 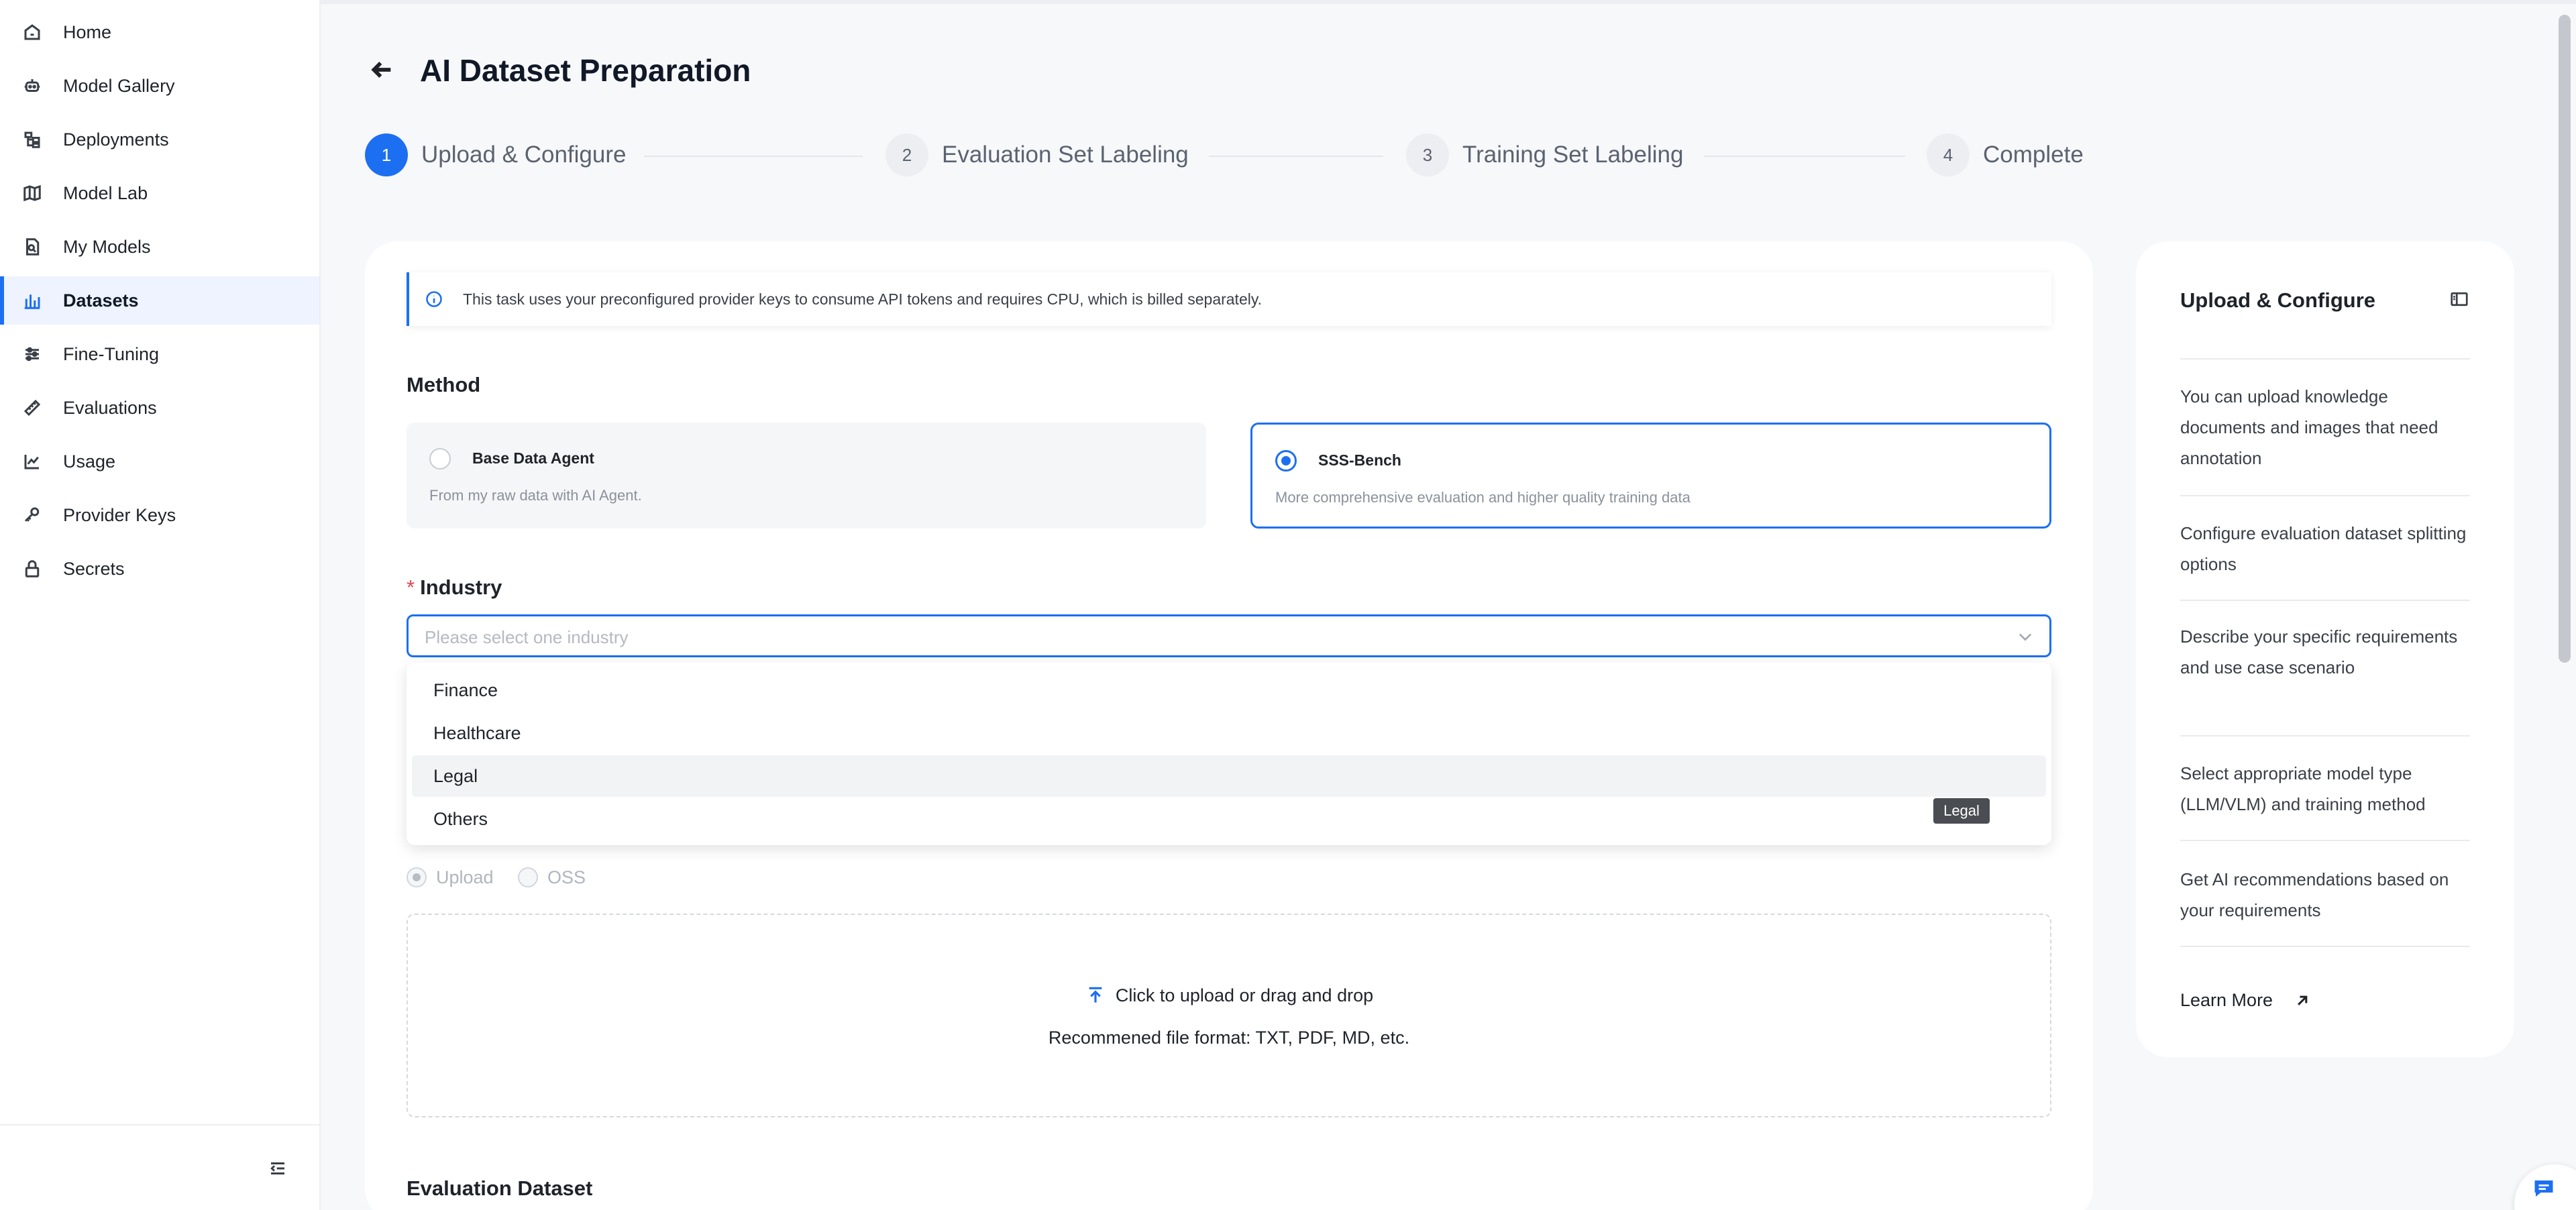 What do you see at coordinates (32, 462) in the screenshot?
I see `line-chart-icon` at bounding box center [32, 462].